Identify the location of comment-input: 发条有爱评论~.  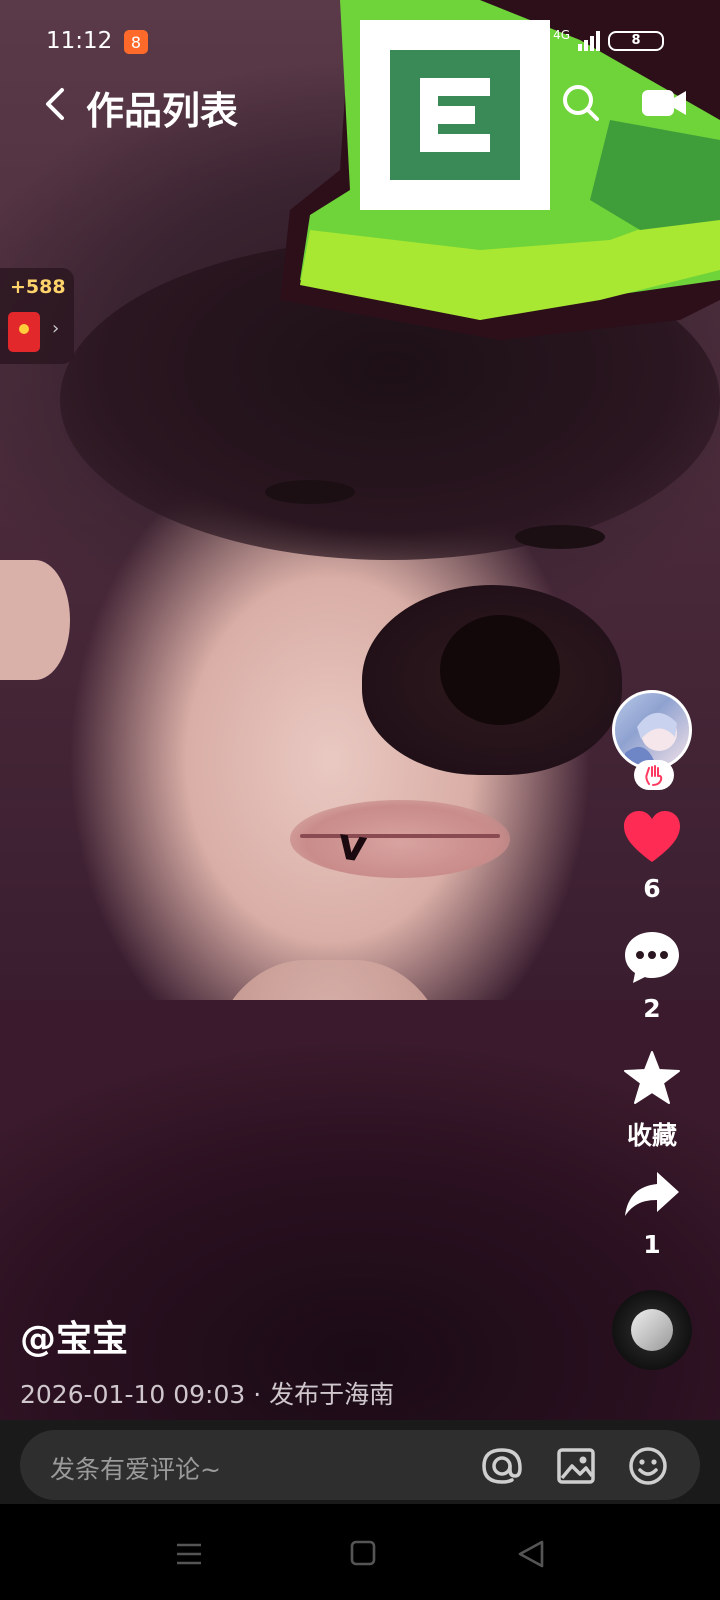
(360, 1465).